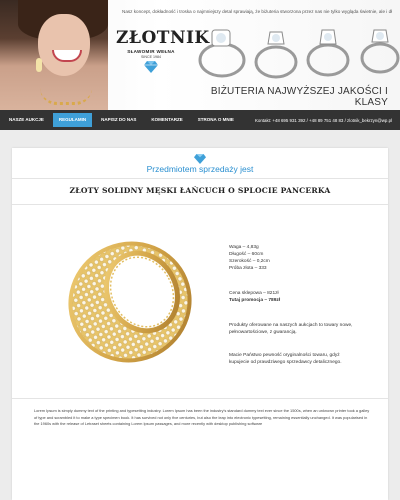  I want to click on spec-length: Długość – 60cm, so click(246, 254).